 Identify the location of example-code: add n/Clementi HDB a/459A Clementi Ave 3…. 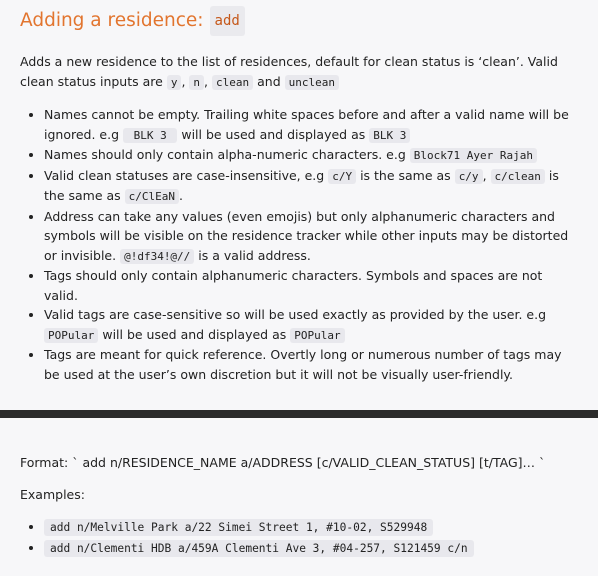
(259, 548).